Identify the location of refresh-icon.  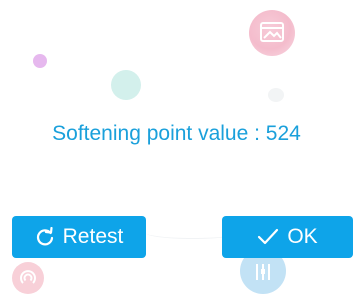
(45, 237).